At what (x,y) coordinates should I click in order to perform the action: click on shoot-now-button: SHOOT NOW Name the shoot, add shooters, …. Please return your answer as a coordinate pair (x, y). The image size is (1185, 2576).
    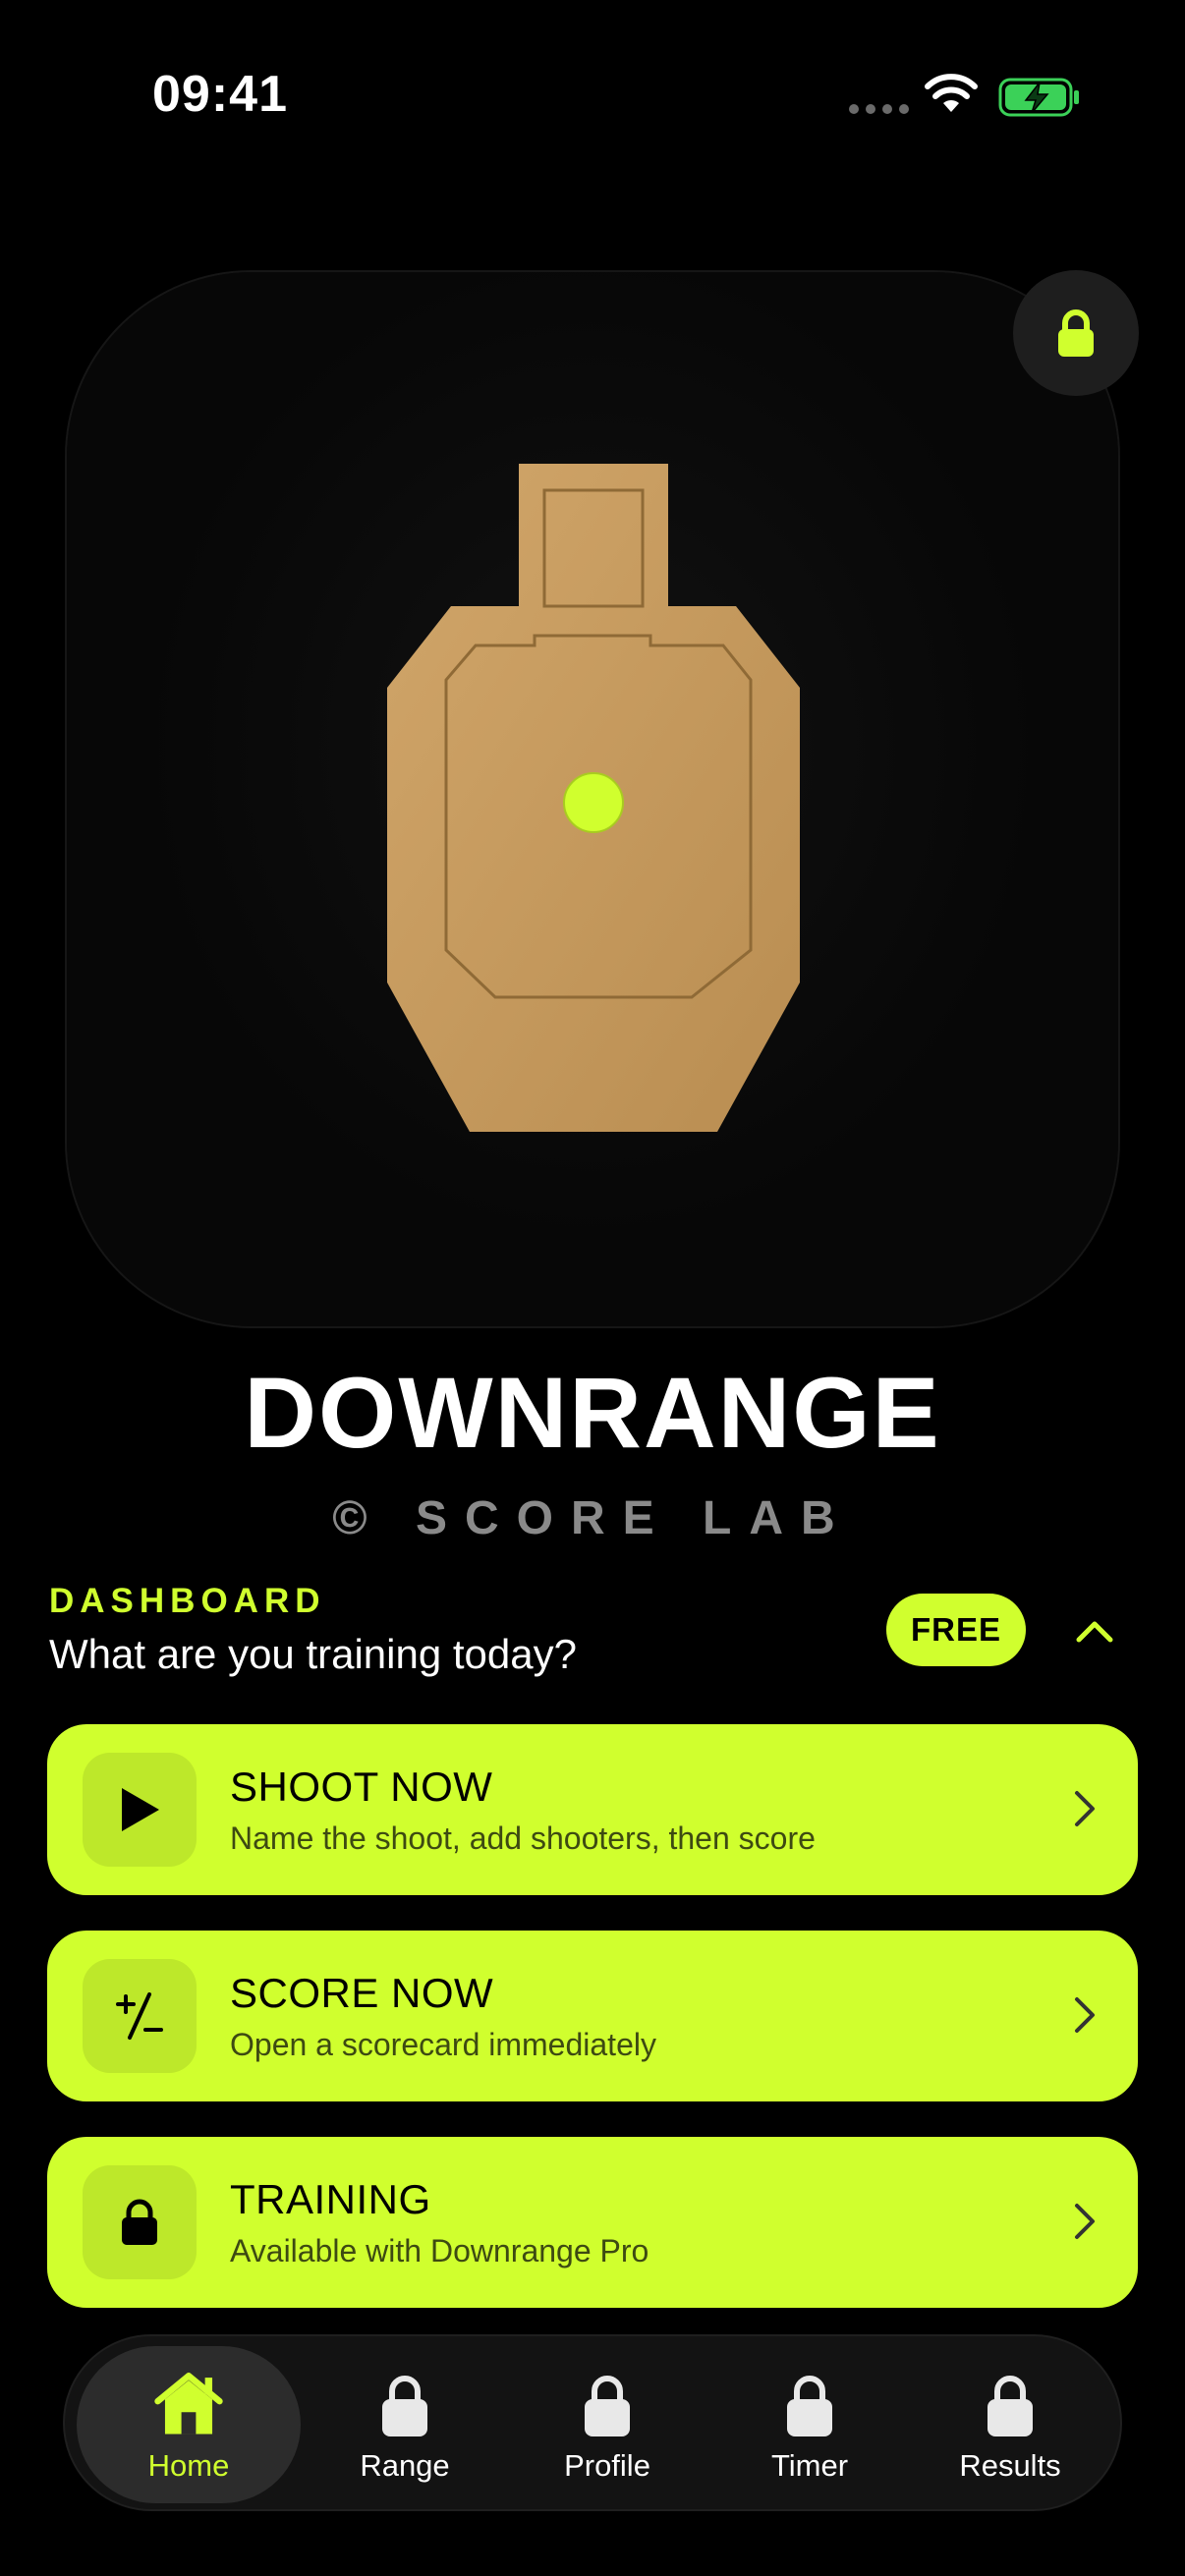
    Looking at the image, I should click on (592, 1809).